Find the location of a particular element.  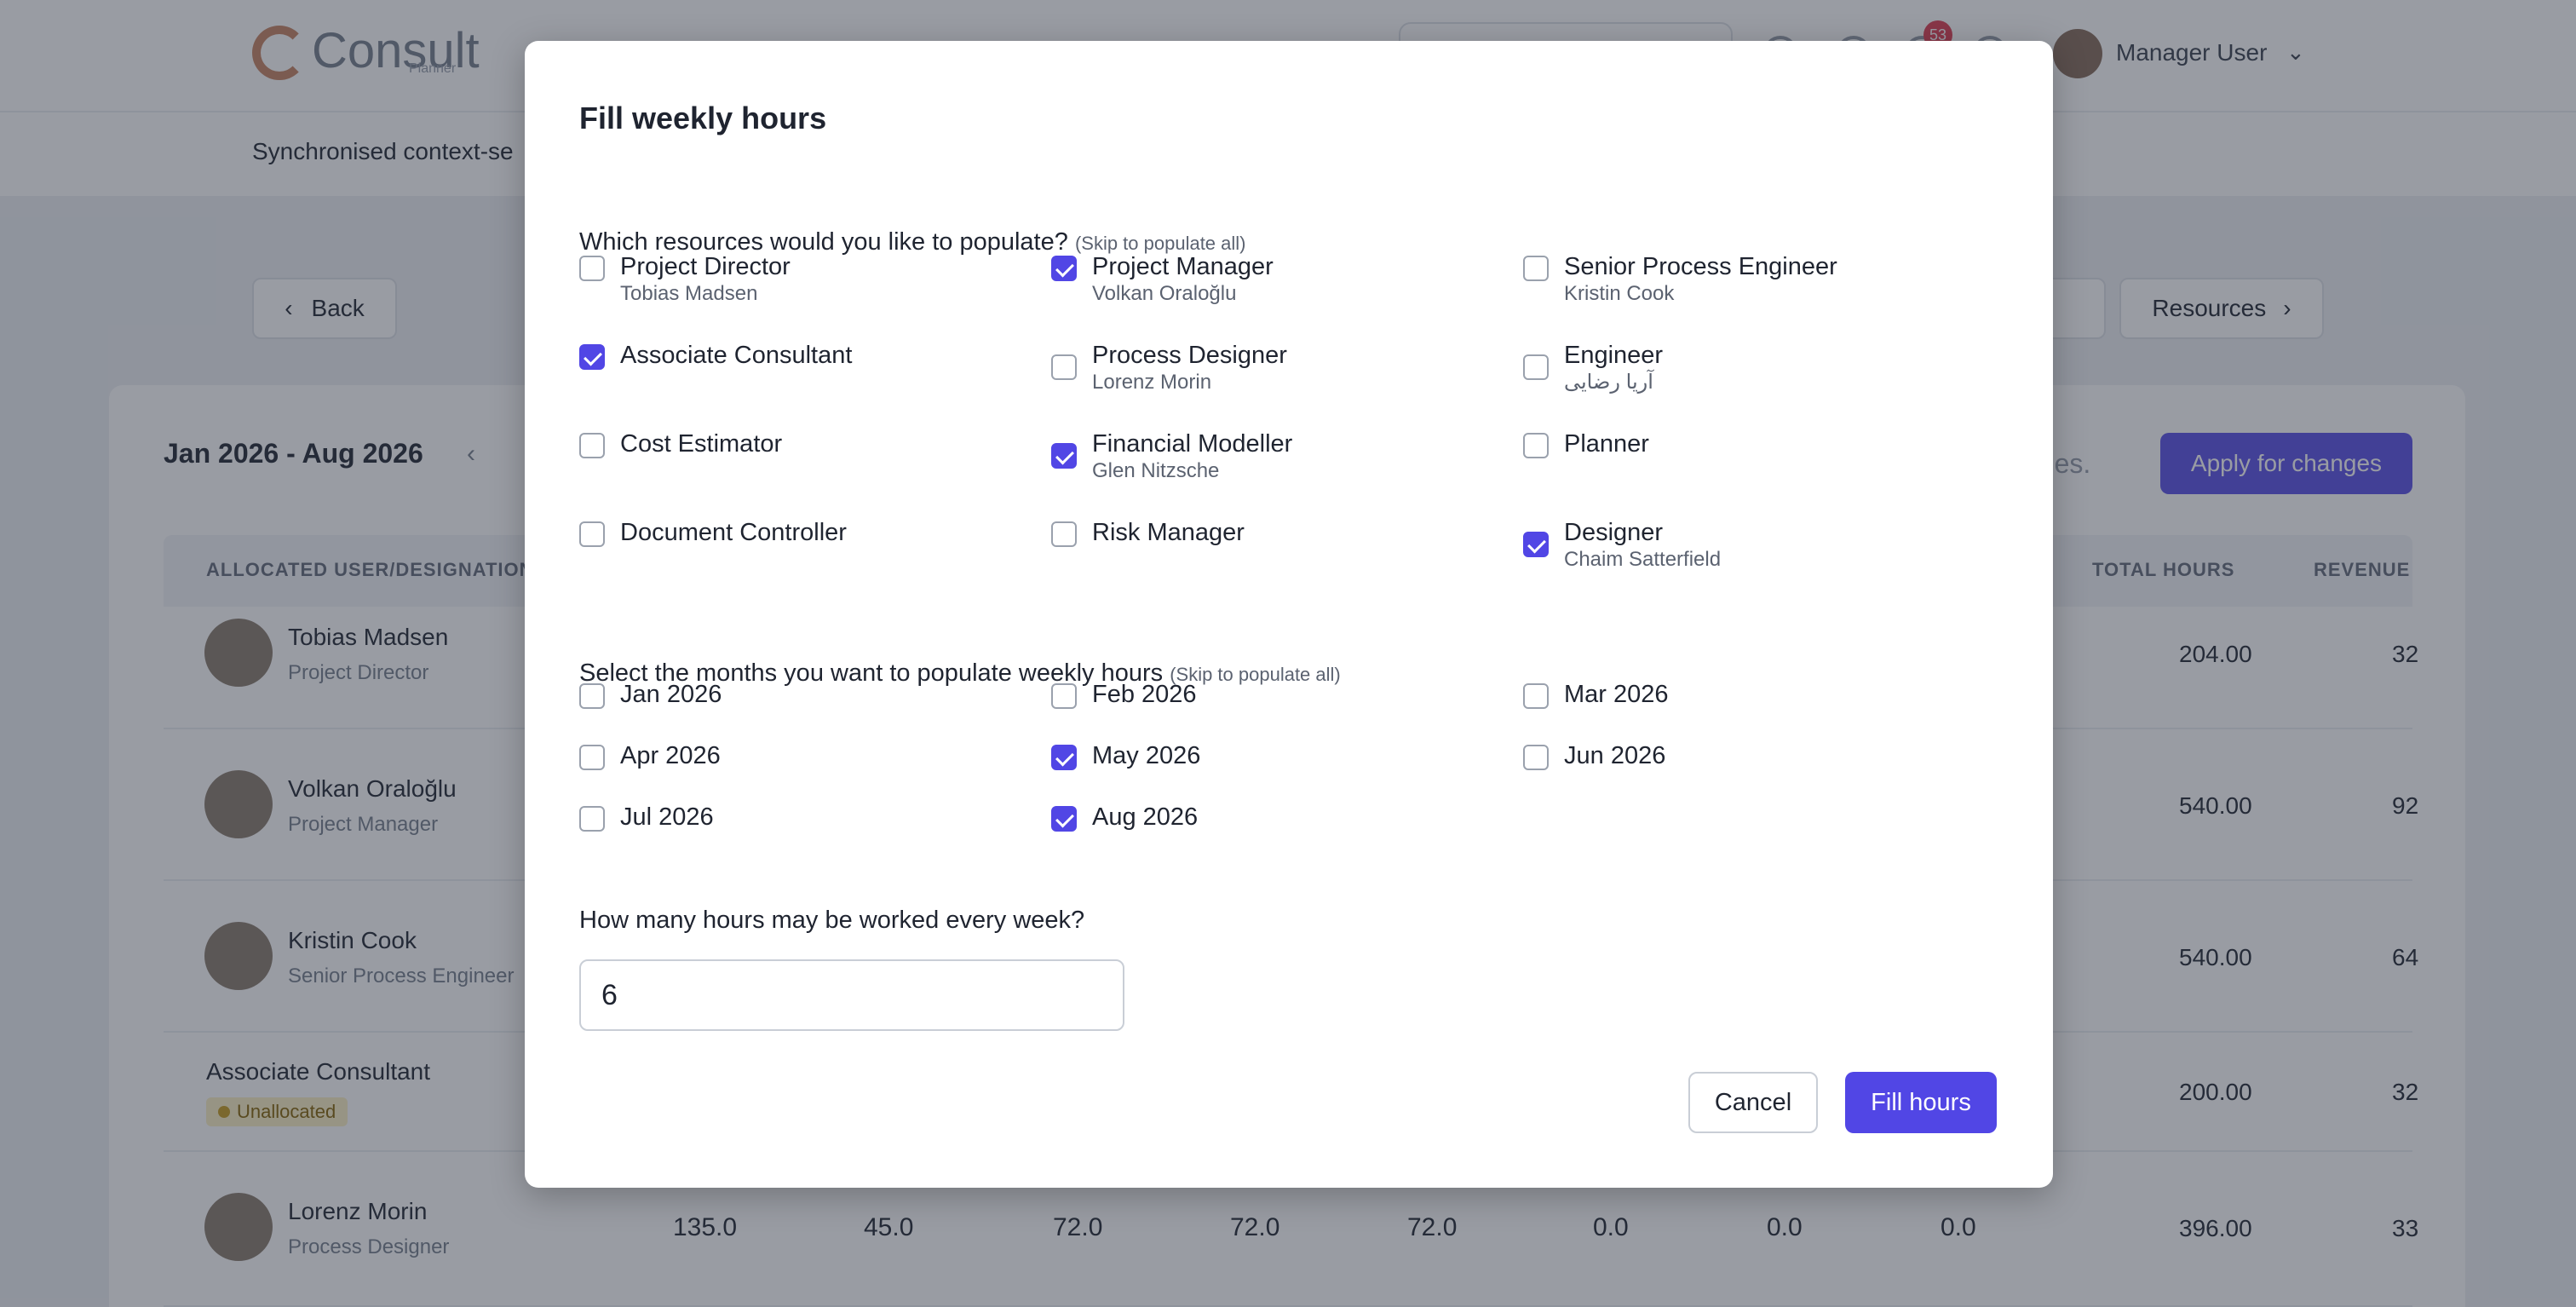

month-option: Jan 2026 is located at coordinates (650, 694).